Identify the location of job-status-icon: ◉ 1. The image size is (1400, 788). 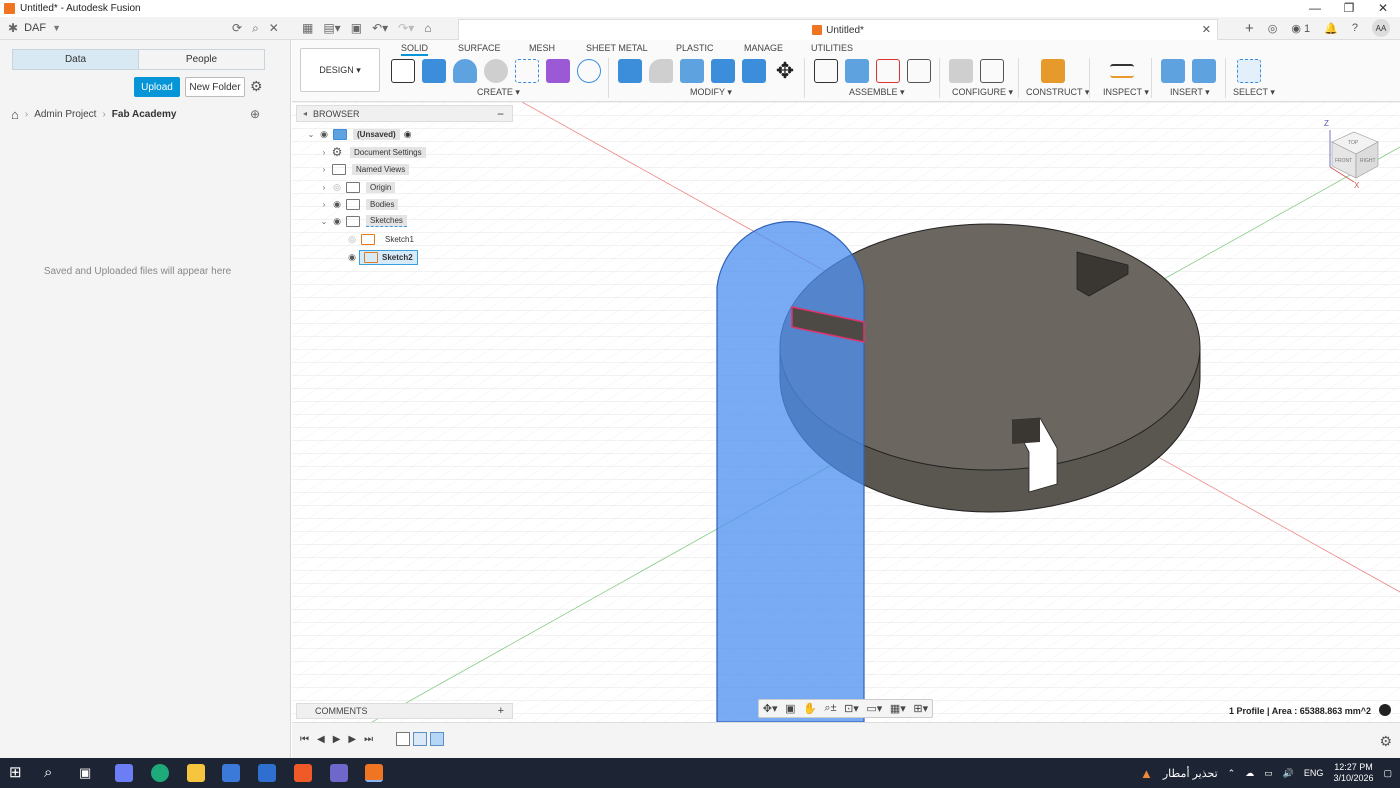
(1300, 28).